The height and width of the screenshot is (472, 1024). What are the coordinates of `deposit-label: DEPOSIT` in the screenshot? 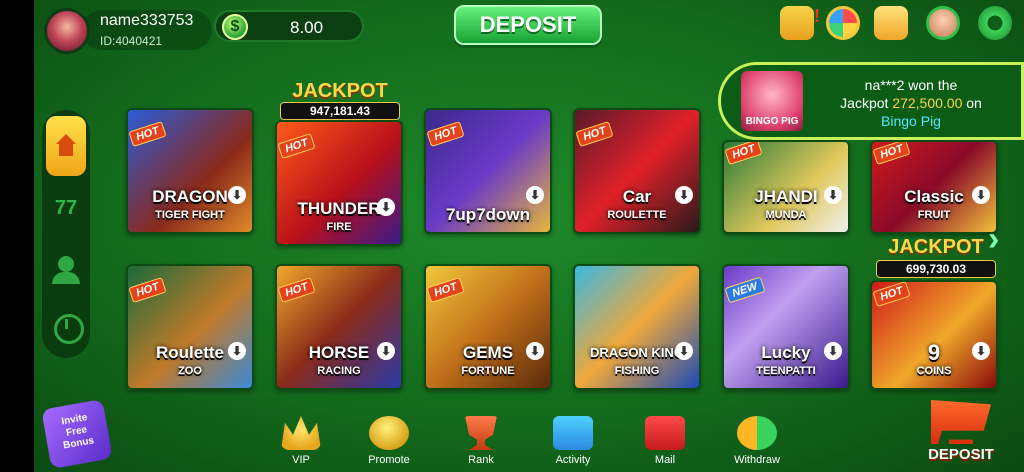 It's located at (961, 454).